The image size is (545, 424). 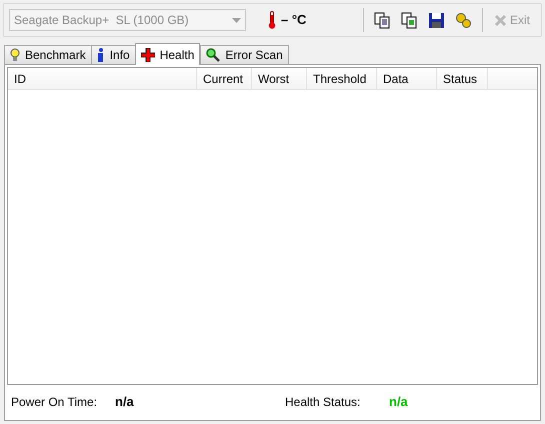 I want to click on gears-icon, so click(x=463, y=20).